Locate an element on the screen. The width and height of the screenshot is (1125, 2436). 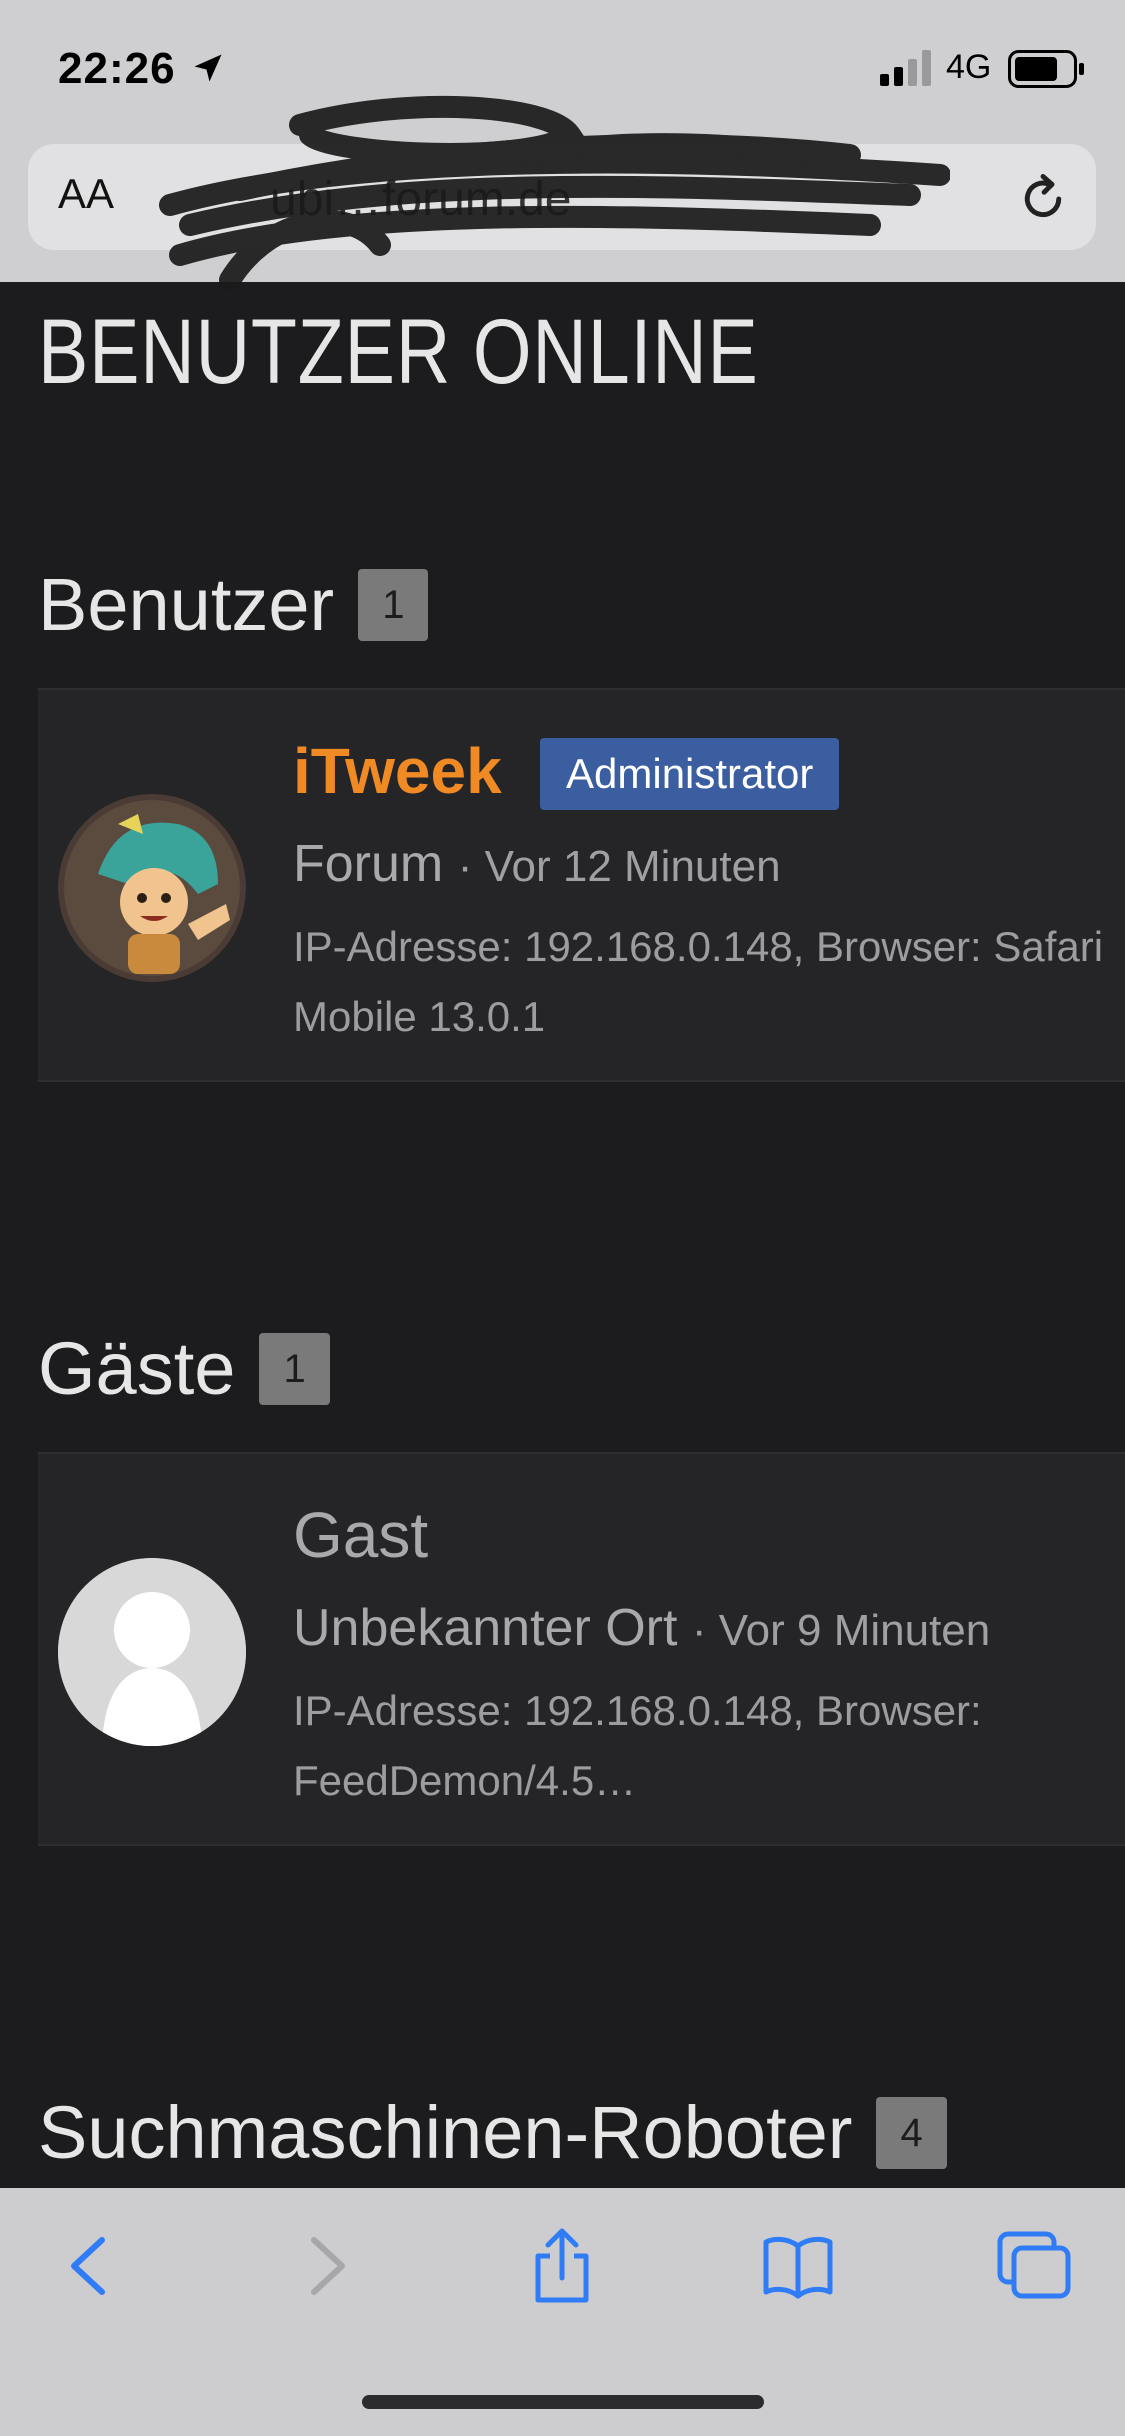
bookmarks-icon is located at coordinates (798, 2266).